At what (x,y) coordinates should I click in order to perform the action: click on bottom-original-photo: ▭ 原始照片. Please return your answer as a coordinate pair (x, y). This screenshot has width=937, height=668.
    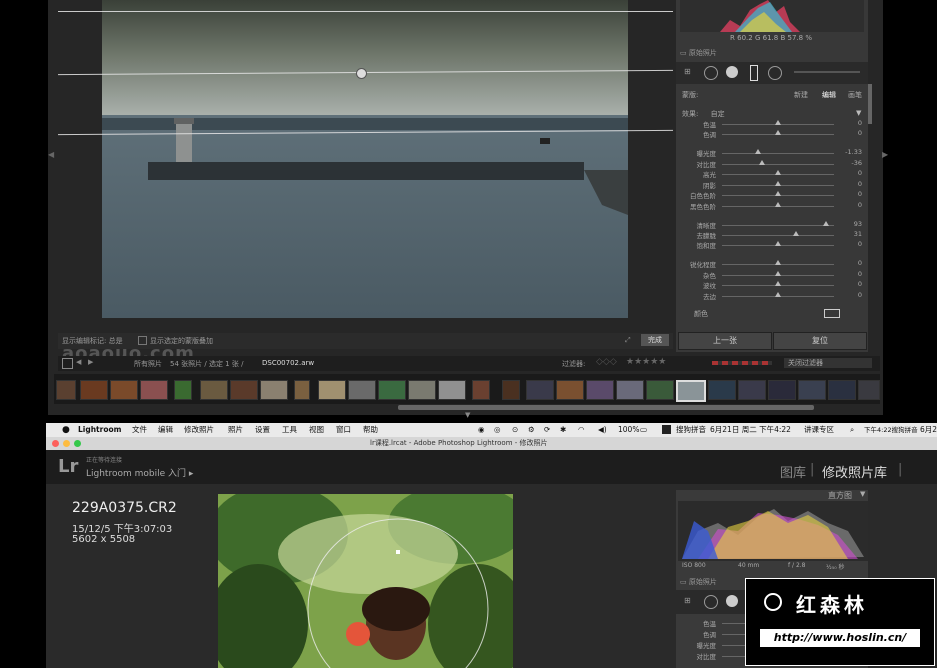
    Looking at the image, I should click on (698, 582).